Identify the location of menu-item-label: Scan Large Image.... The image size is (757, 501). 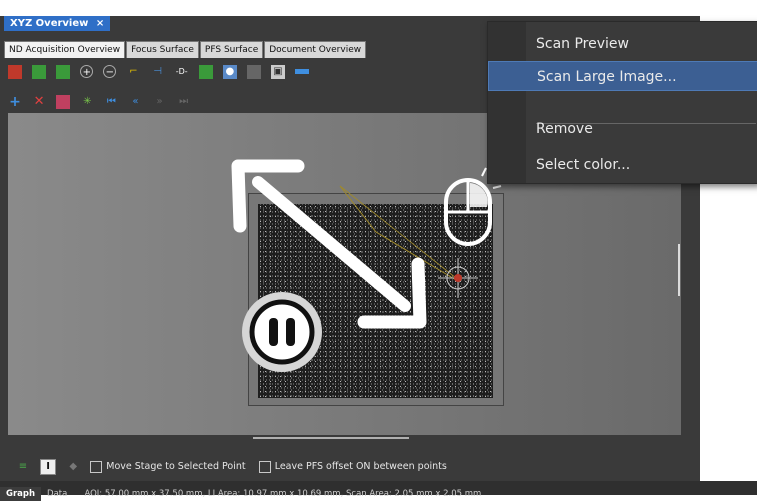
(607, 77).